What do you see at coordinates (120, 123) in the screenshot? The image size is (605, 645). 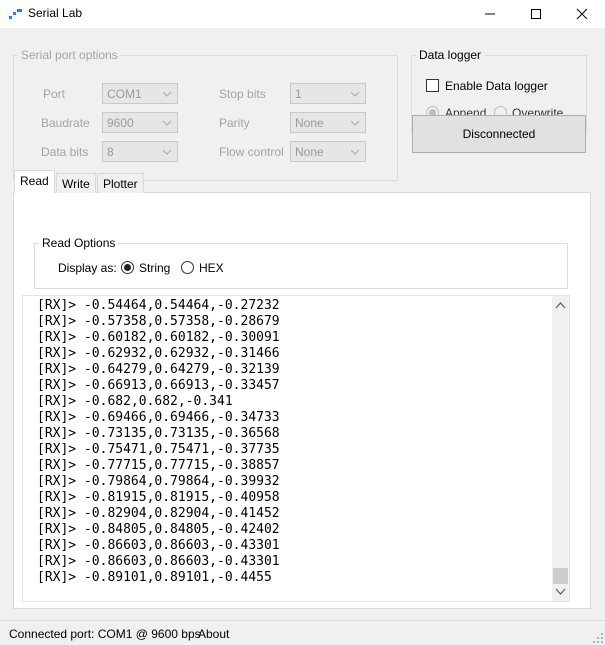 I see `baudrate-value: 9600` at bounding box center [120, 123].